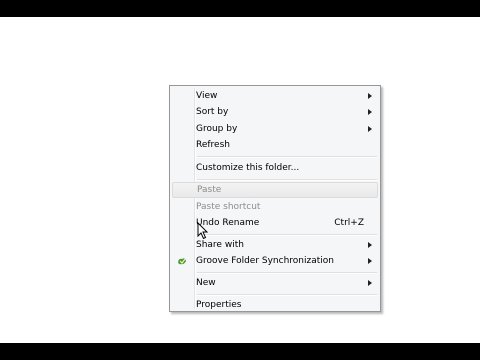 This screenshot has height=360, width=480. I want to click on menu-item-label: View, so click(207, 96).